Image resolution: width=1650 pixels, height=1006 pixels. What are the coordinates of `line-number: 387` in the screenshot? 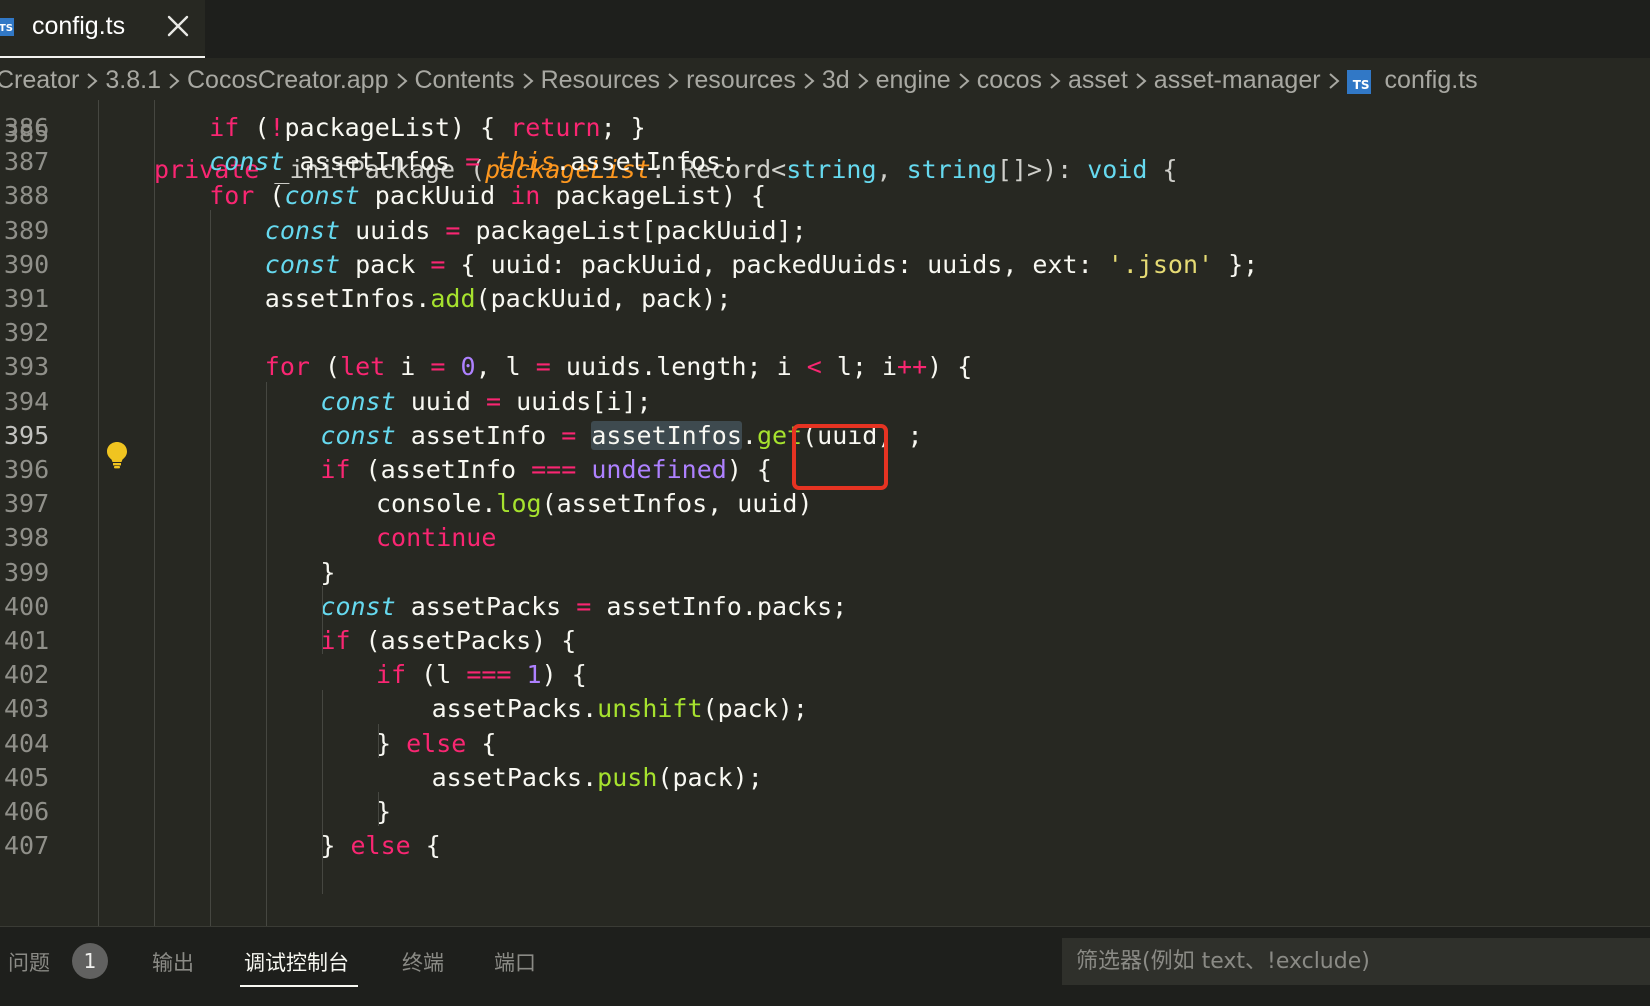 It's located at (27, 162).